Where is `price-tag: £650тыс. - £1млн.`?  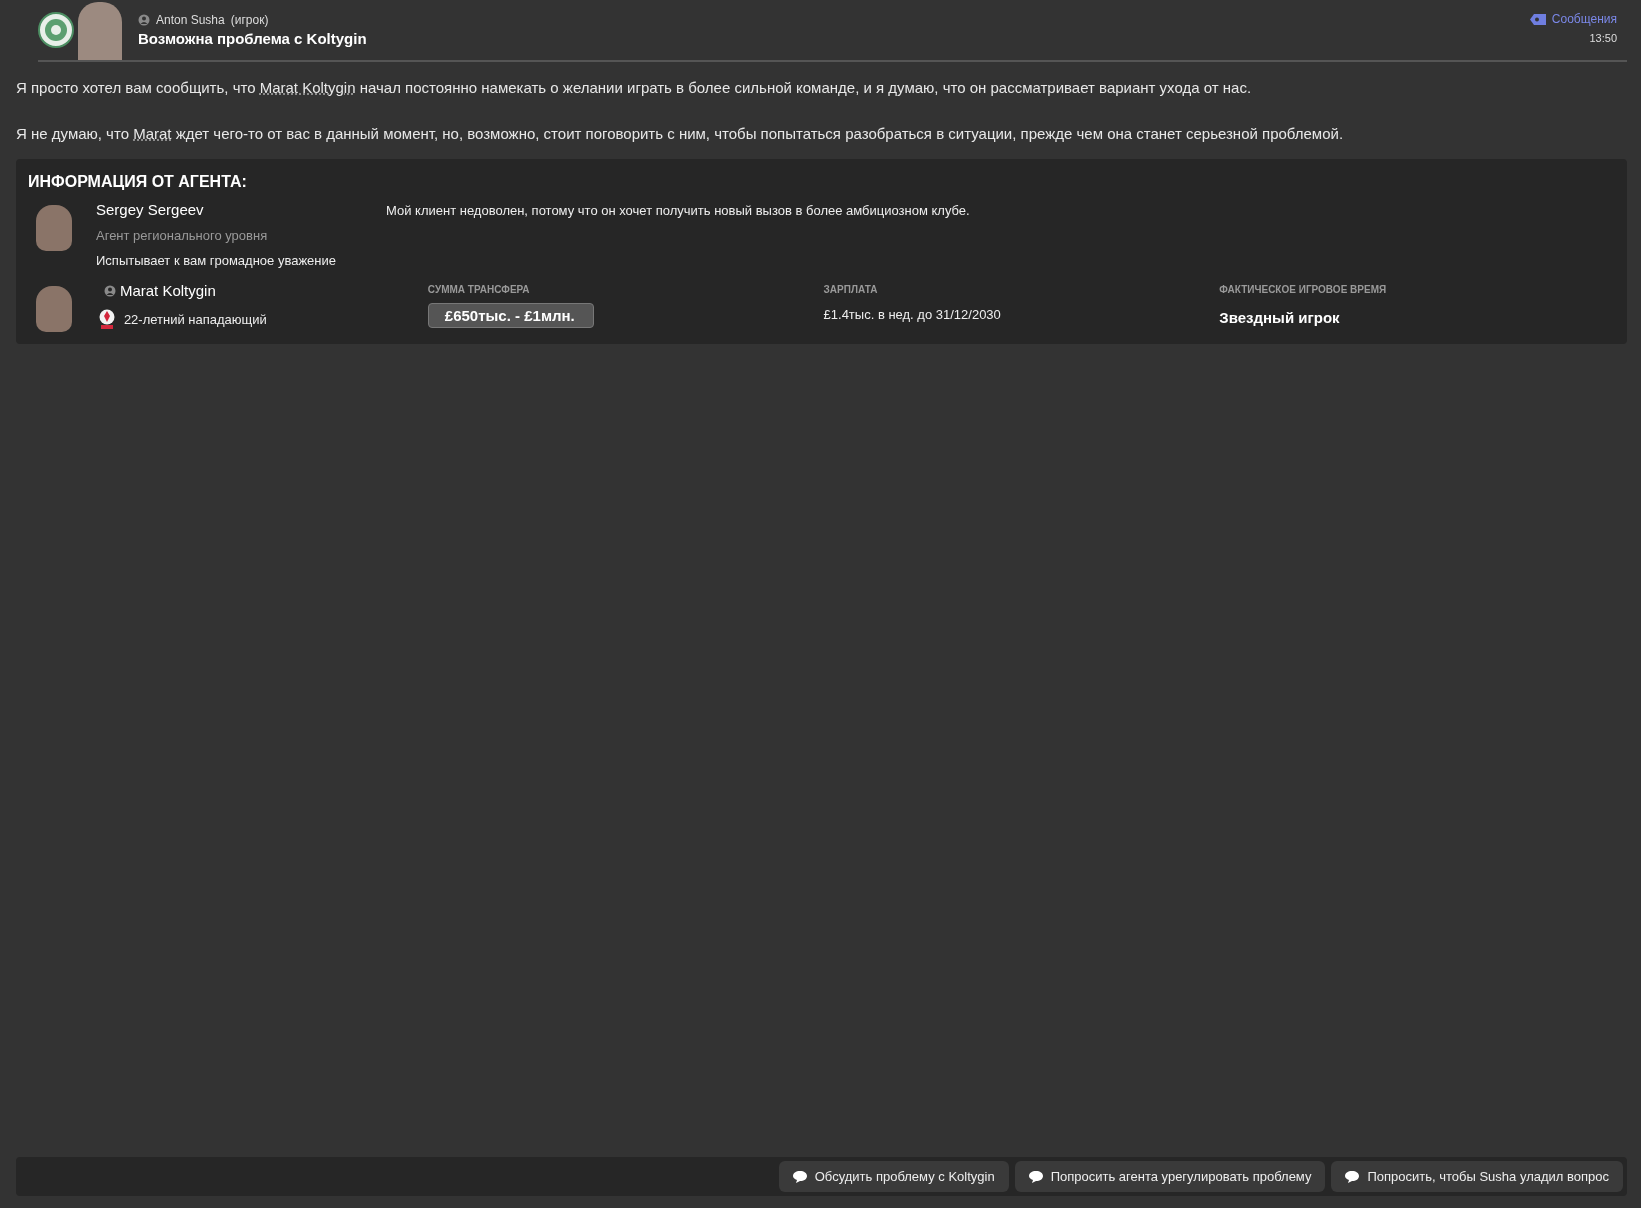 price-tag: £650тыс. - £1млн. is located at coordinates (510, 315).